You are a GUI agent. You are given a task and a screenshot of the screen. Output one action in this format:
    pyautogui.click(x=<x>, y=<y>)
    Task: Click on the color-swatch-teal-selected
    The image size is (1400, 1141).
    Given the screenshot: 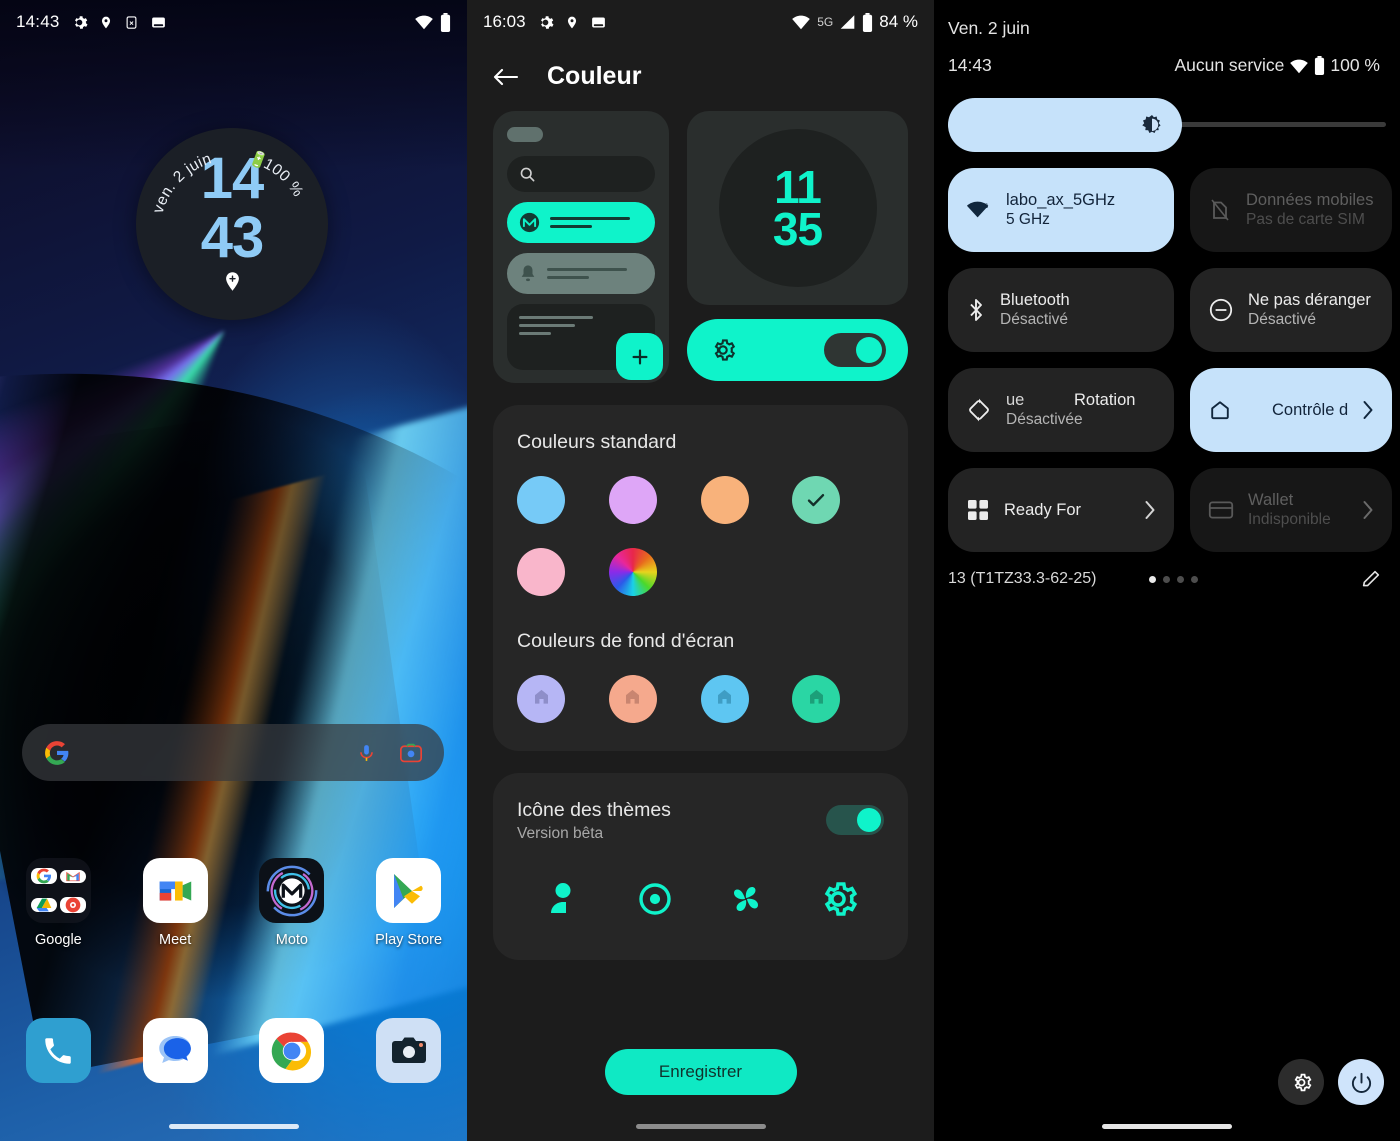 What is the action you would take?
    pyautogui.click(x=816, y=500)
    